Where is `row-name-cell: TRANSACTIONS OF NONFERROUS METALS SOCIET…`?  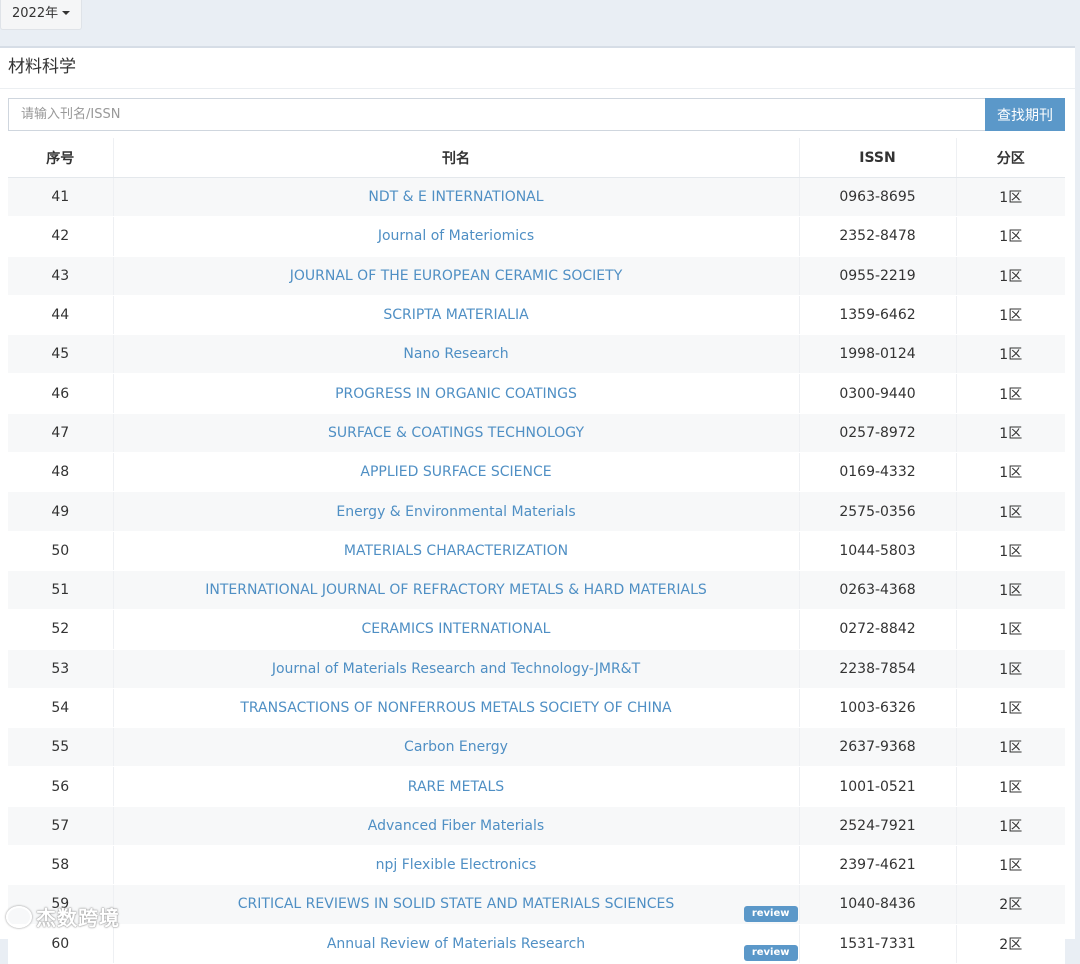
row-name-cell: TRANSACTIONS OF NONFERROUS METALS SOCIET… is located at coordinates (455, 708).